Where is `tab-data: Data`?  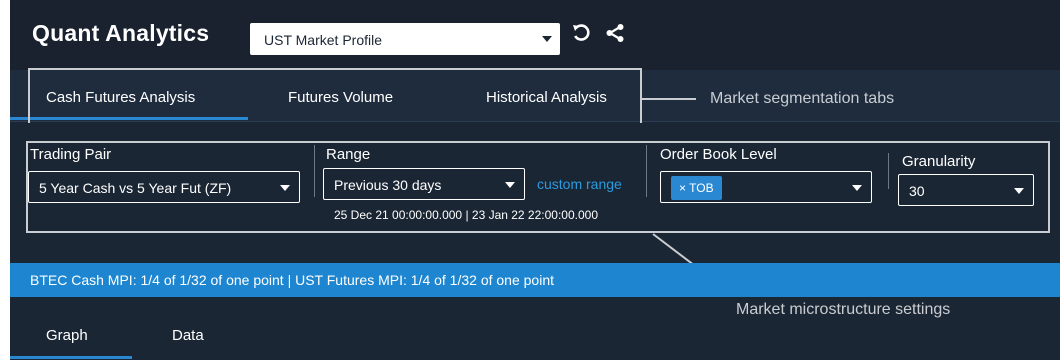
tab-data: Data is located at coordinates (188, 335).